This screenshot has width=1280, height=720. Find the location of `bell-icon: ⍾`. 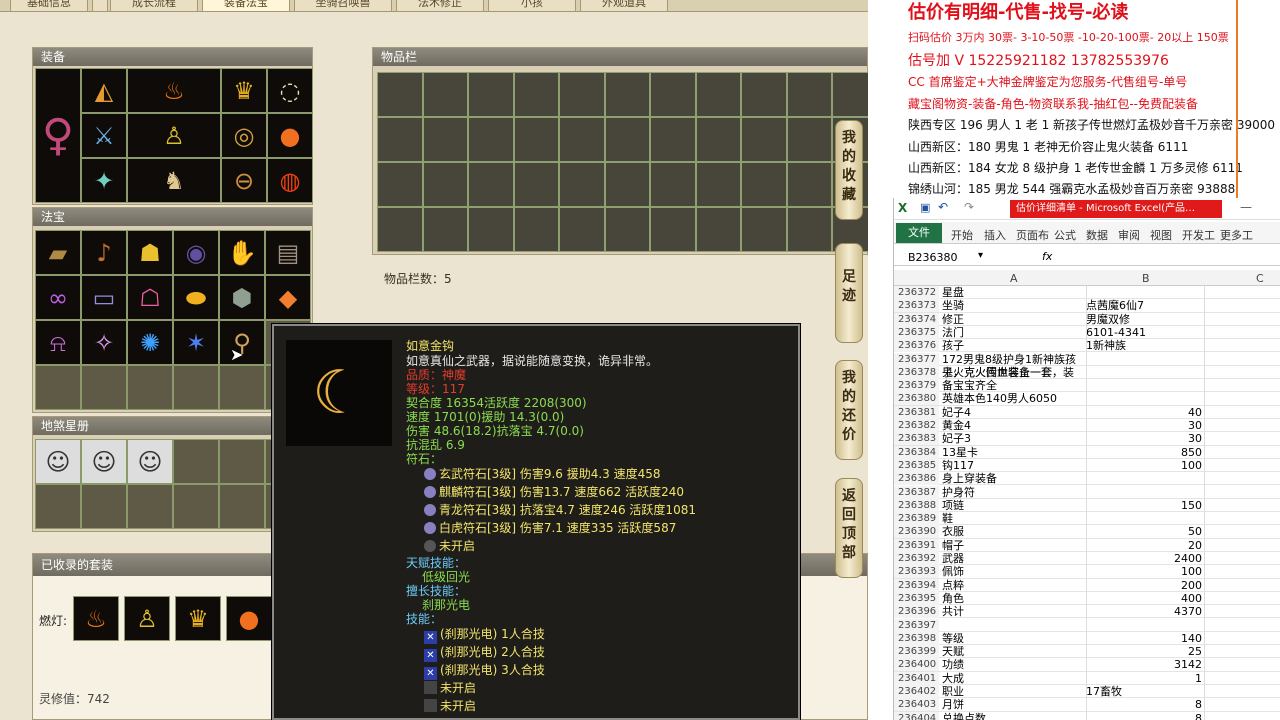

bell-icon: ⍾ is located at coordinates (58, 342).